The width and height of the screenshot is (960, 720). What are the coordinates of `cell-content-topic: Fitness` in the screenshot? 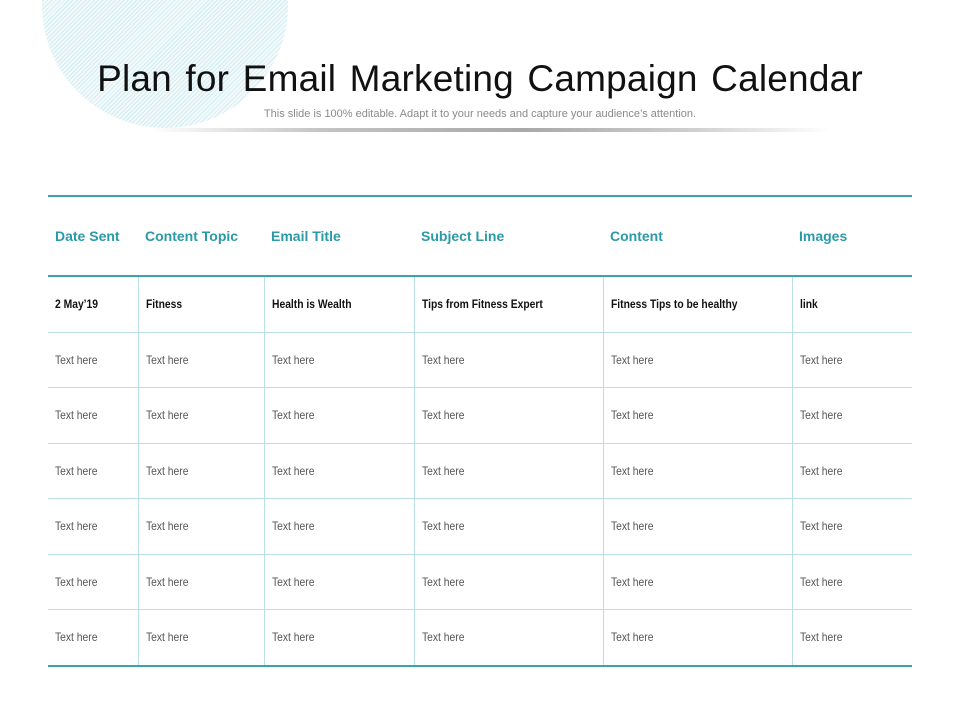 It's located at (200, 303).